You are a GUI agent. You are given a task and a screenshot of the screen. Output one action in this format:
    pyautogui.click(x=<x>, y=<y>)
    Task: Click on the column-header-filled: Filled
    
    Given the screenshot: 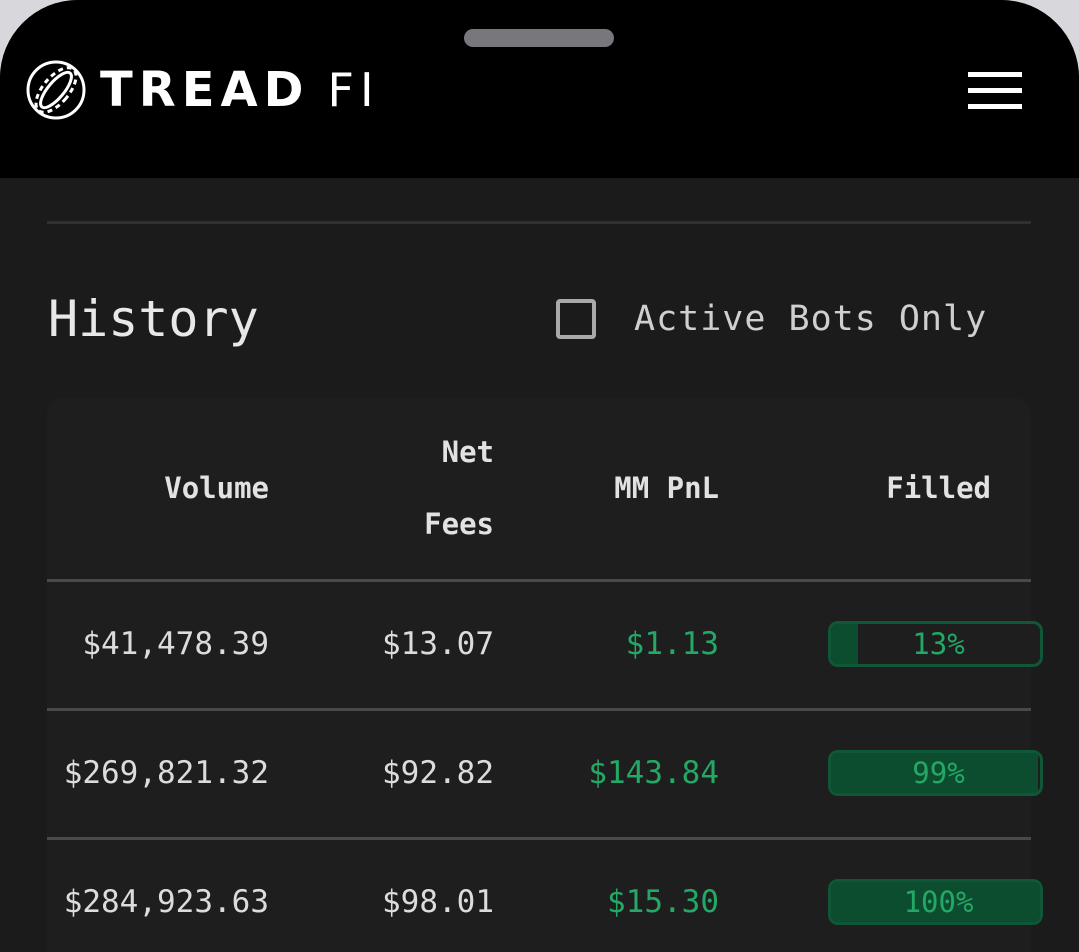 What is the action you would take?
    pyautogui.click(x=519, y=488)
    